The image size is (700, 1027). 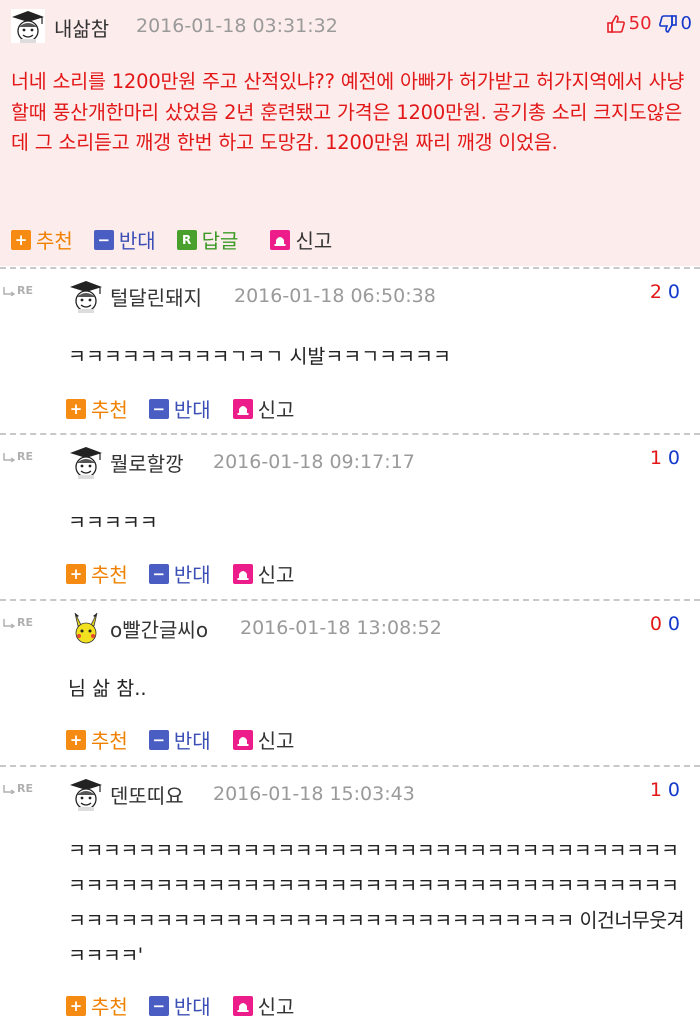 What do you see at coordinates (156, 296) in the screenshot?
I see `author-nickname: 털달린돼지` at bounding box center [156, 296].